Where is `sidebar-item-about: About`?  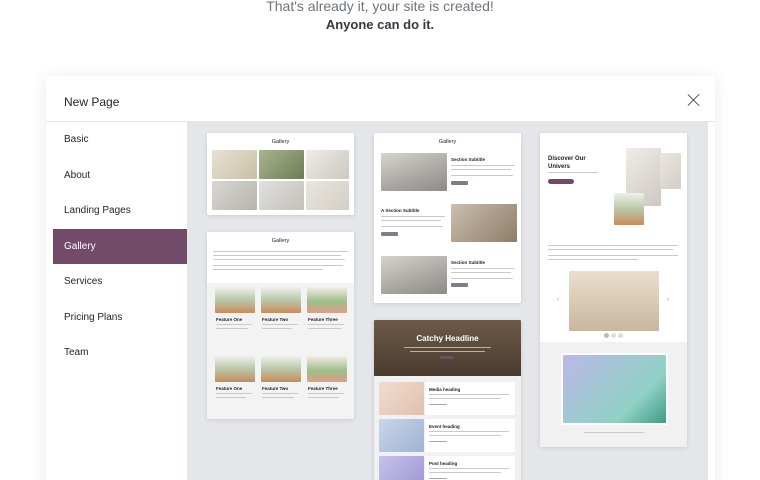 sidebar-item-about: About is located at coordinates (120, 176).